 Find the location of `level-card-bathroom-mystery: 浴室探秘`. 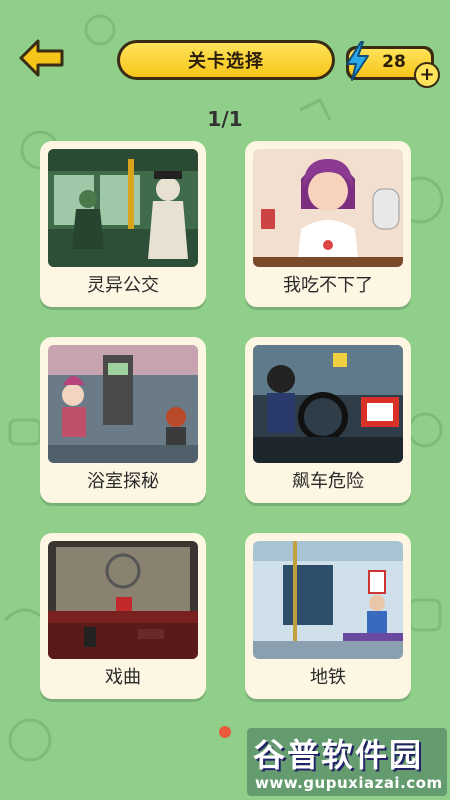

level-card-bathroom-mystery: 浴室探秘 is located at coordinates (123, 420).